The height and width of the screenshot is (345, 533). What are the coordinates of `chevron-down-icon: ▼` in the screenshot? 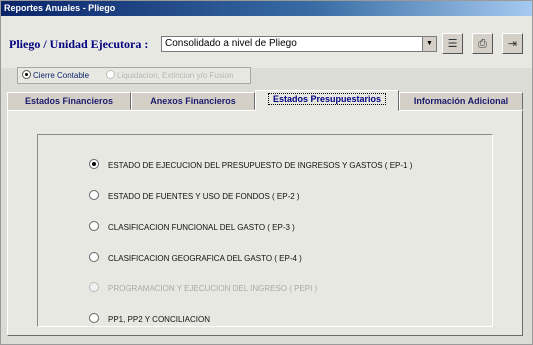 It's located at (429, 44).